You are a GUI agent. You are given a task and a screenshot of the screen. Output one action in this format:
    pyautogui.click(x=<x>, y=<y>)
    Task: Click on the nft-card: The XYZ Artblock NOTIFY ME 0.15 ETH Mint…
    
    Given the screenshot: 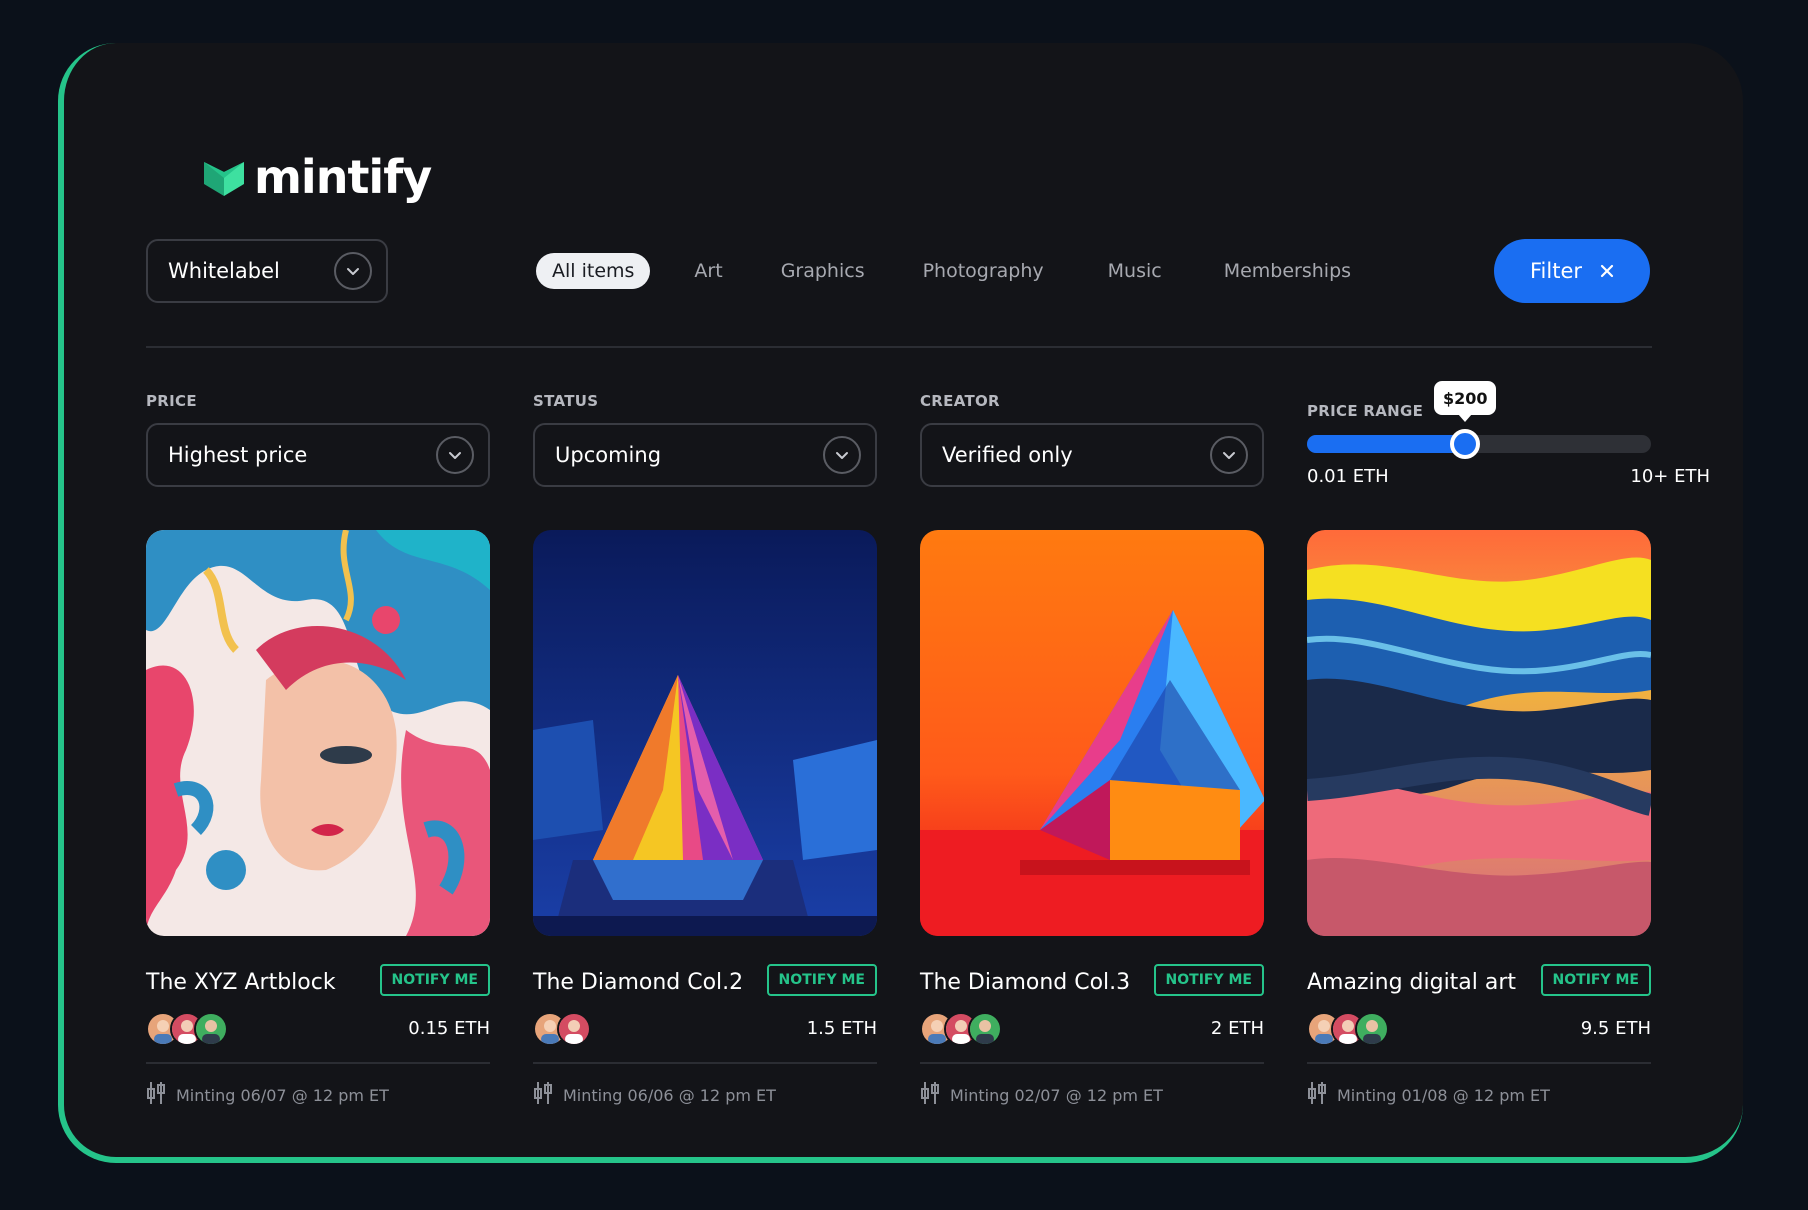 What is the action you would take?
    pyautogui.click(x=318, y=820)
    